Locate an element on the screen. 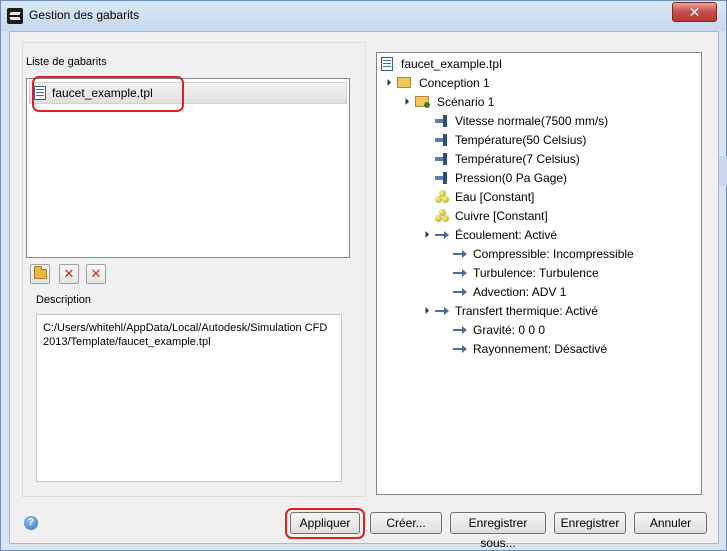  tree-node-label: Température(7 Celsius) is located at coordinates (517, 159).